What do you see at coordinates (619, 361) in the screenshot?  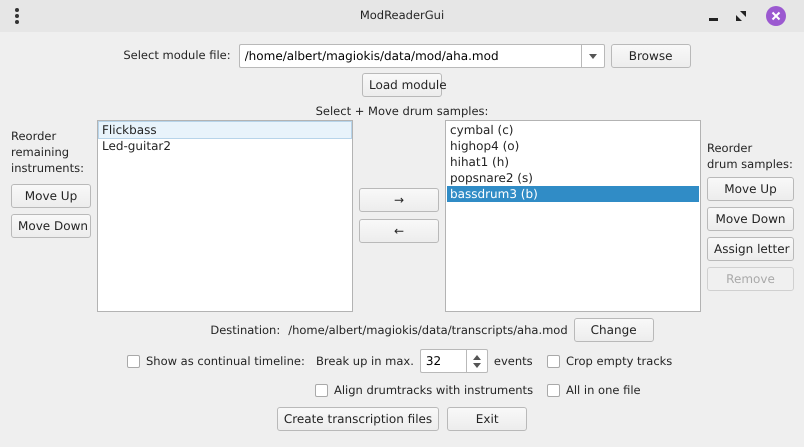 I see `checkbox-label: Crop empty tracks` at bounding box center [619, 361].